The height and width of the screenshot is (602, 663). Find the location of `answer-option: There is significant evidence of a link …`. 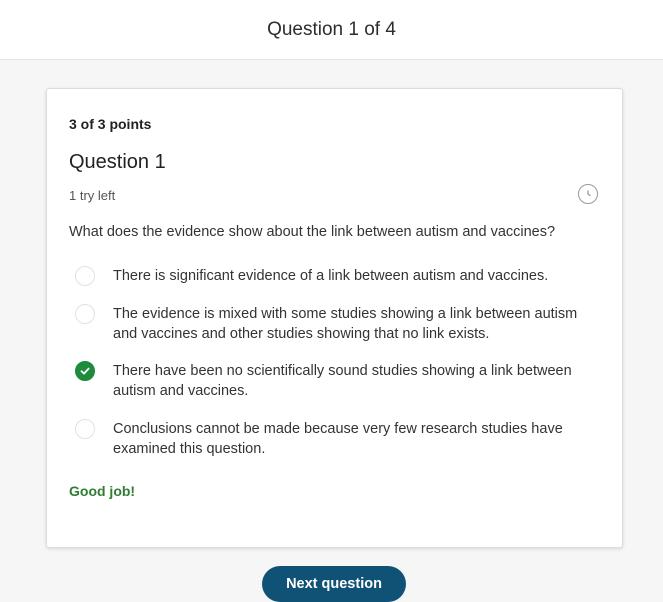

answer-option: There is significant evidence of a link … is located at coordinates (335, 276).